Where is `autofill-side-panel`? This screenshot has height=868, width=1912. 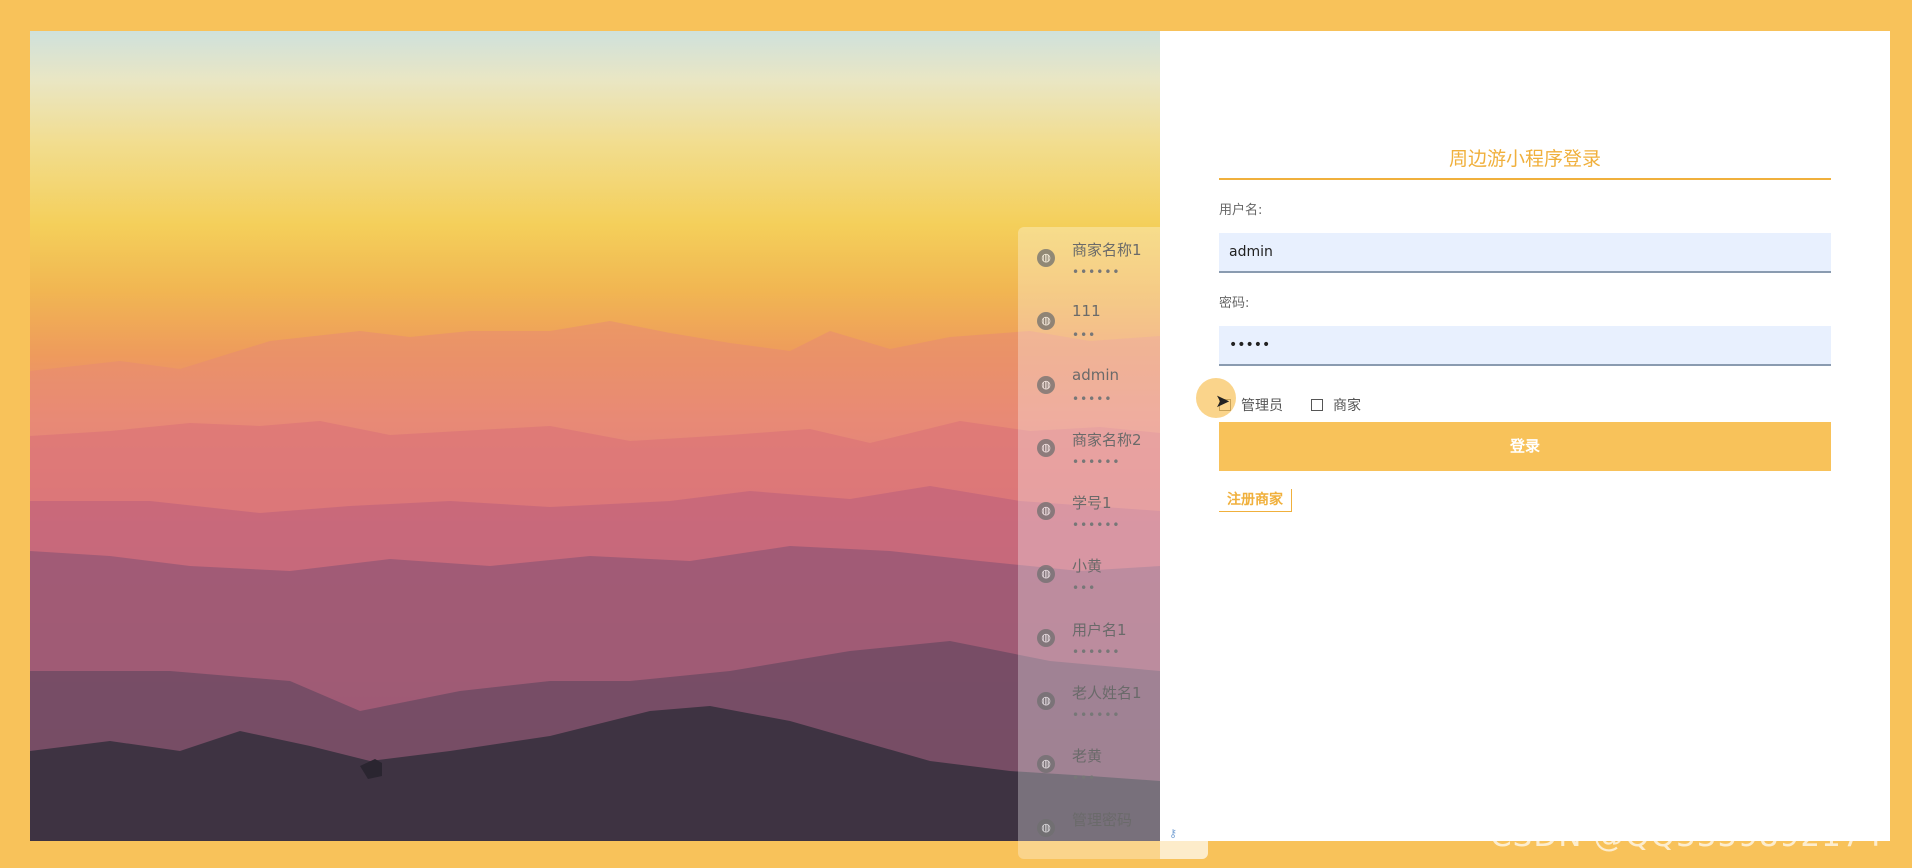
autofill-side-panel is located at coordinates (1184, 543).